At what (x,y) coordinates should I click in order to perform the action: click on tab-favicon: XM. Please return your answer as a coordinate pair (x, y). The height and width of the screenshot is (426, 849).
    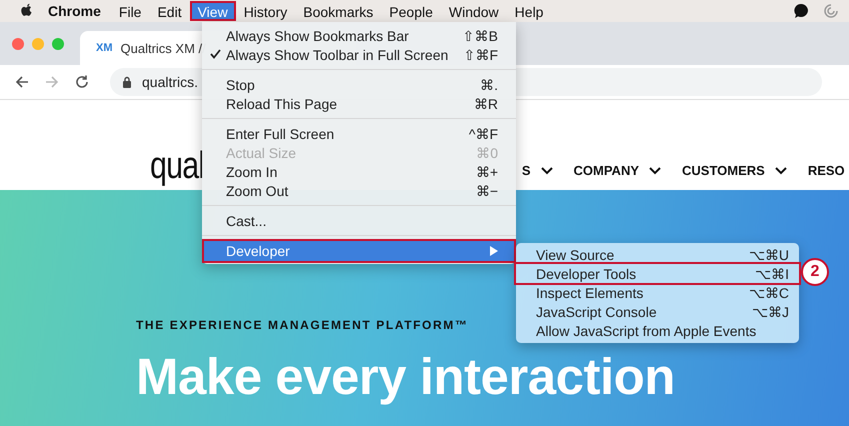
    Looking at the image, I should click on (104, 48).